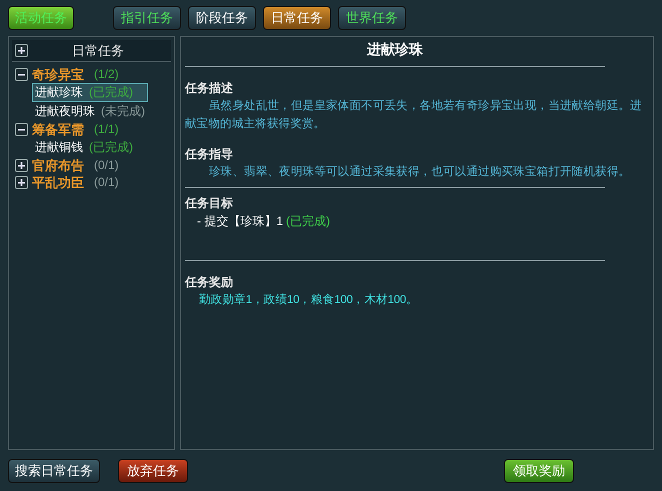 The width and height of the screenshot is (662, 491). Describe the element at coordinates (209, 88) in the screenshot. I see `section-heading: 任务描述` at that location.